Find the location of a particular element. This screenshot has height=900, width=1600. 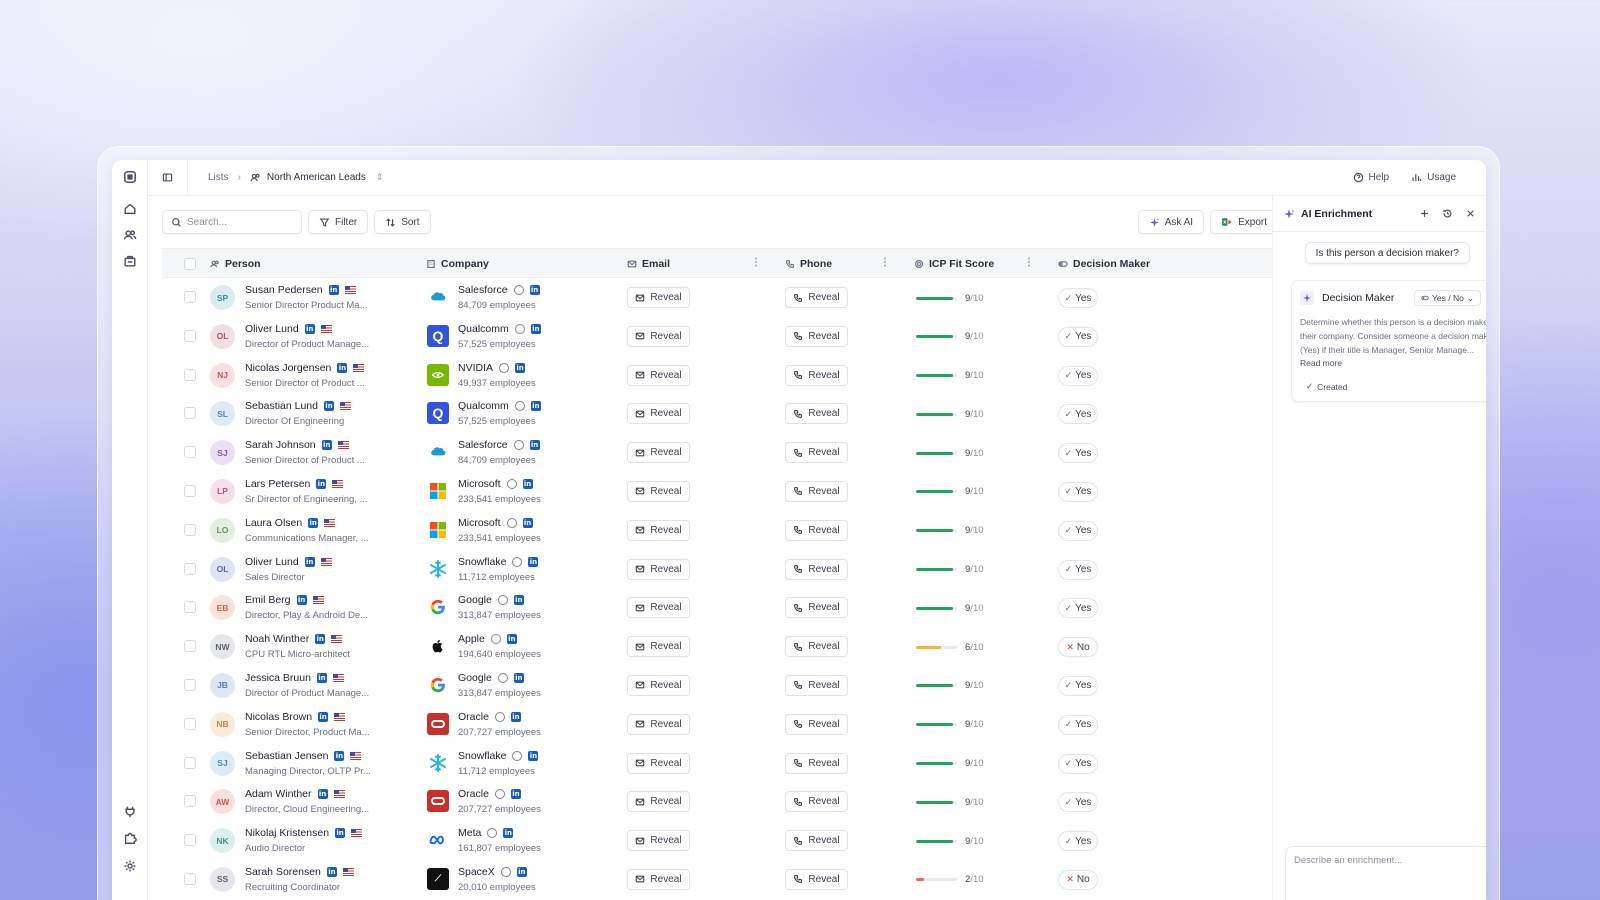

chevron-updown-icon: ⇕ is located at coordinates (380, 177).